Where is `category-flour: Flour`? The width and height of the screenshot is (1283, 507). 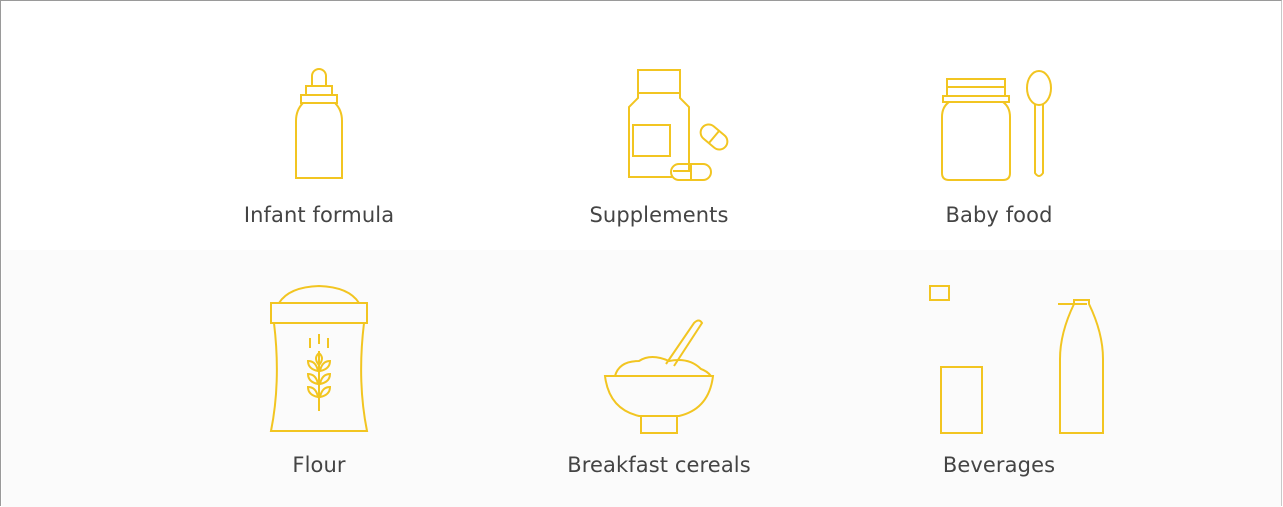 category-flour: Flour is located at coordinates (319, 381).